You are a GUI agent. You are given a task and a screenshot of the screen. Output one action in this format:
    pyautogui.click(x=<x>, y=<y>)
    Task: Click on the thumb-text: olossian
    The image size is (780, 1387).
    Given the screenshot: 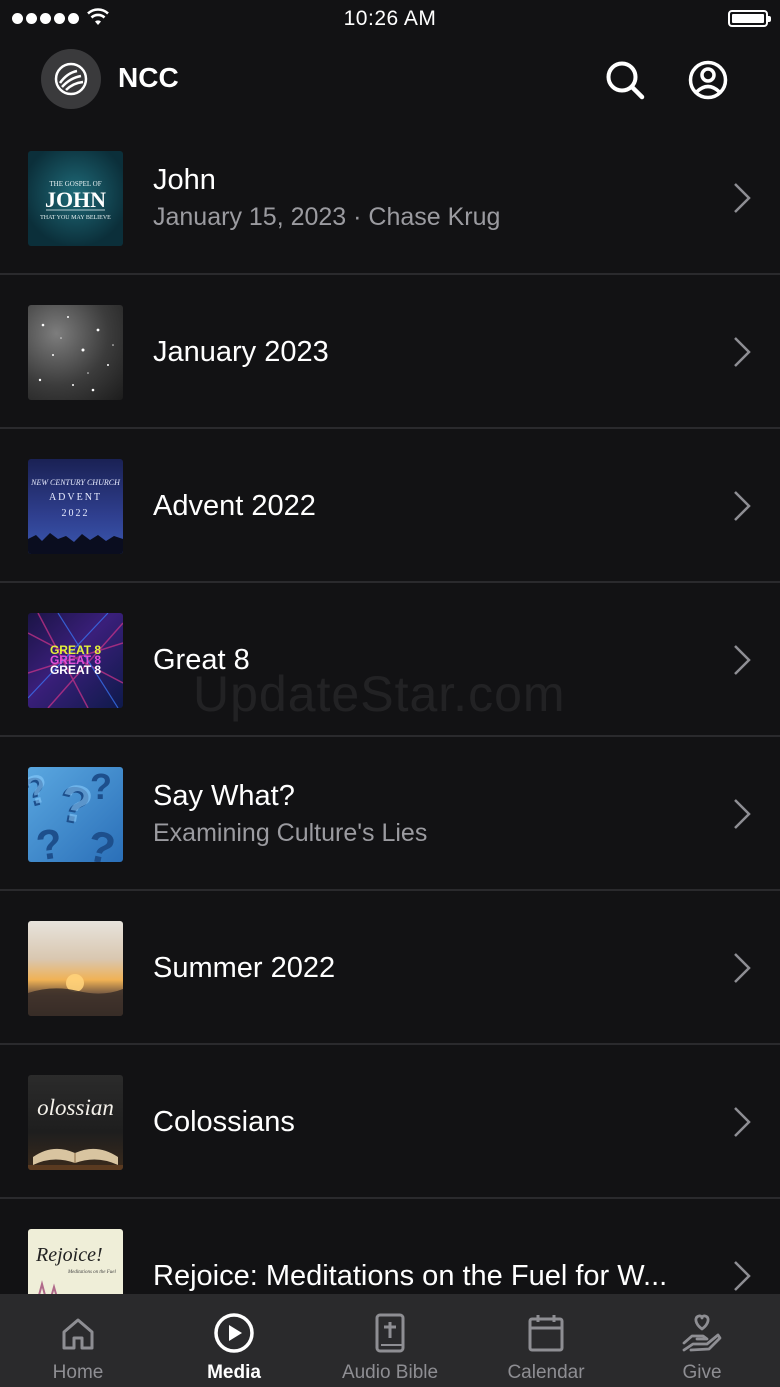 What is the action you would take?
    pyautogui.click(x=75, y=1107)
    